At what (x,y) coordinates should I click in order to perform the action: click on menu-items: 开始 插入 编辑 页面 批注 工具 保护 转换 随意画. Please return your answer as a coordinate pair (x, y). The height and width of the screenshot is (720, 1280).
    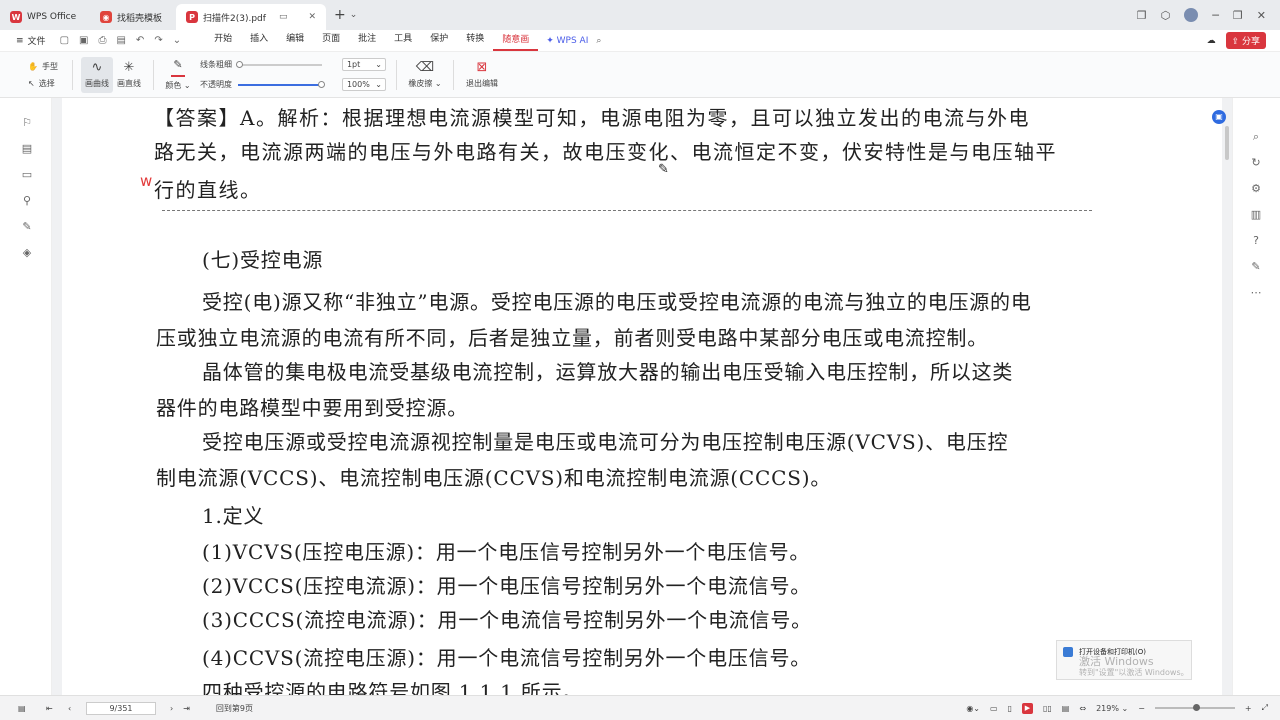
    Looking at the image, I should click on (372, 41).